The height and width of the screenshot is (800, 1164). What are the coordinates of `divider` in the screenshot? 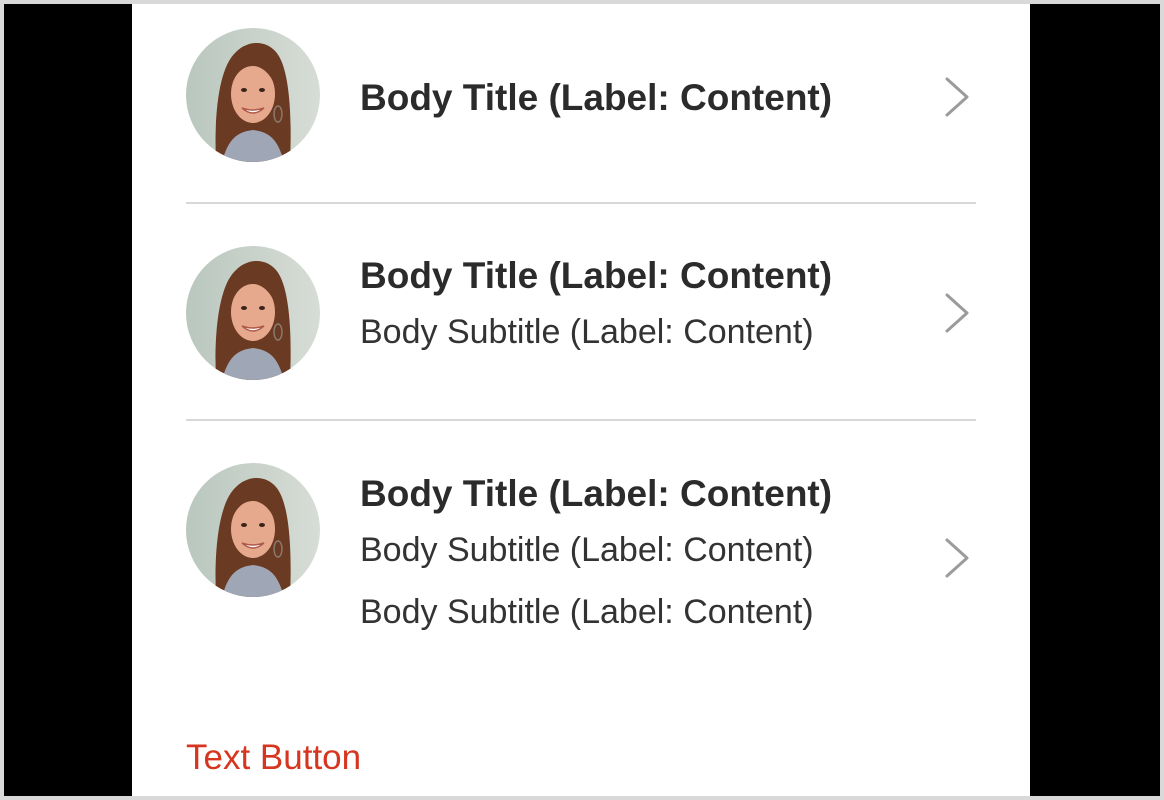 It's located at (581, 420).